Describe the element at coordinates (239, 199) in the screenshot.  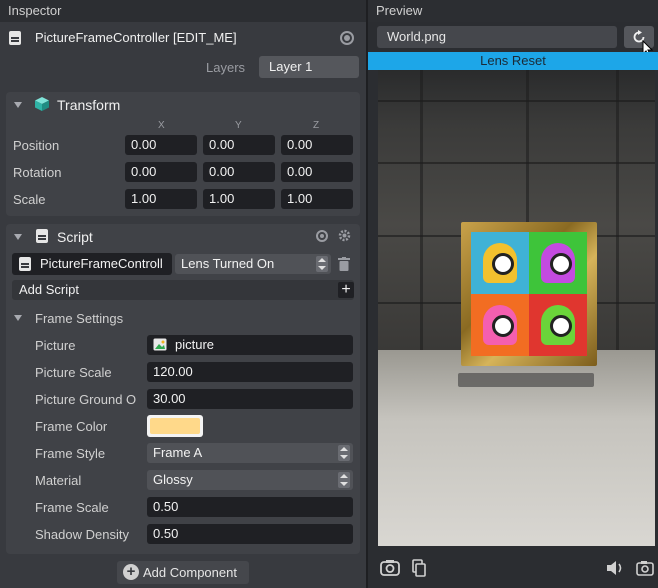
I see `scale-y-field: 1.00` at that location.